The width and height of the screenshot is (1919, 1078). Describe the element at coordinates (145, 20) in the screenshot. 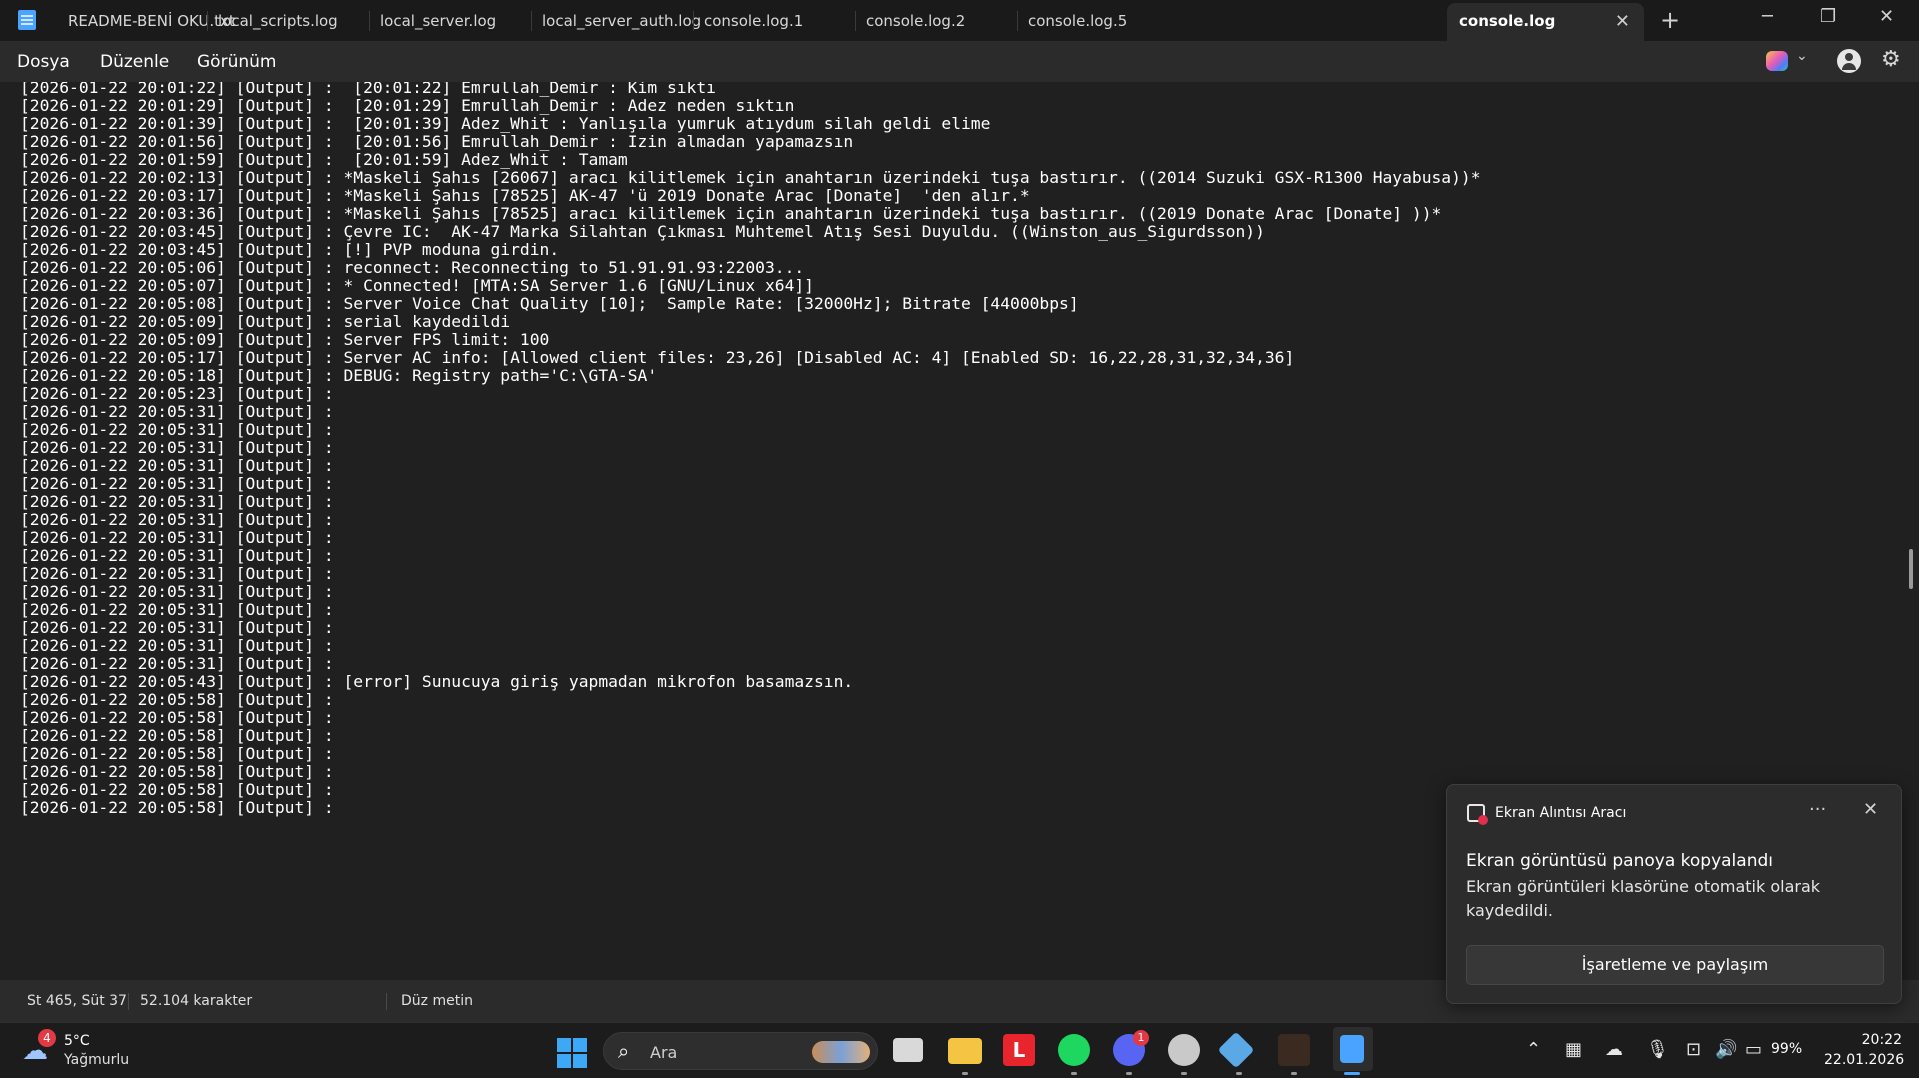

I see `tab-readme: README-BENİ OKU.txt` at that location.